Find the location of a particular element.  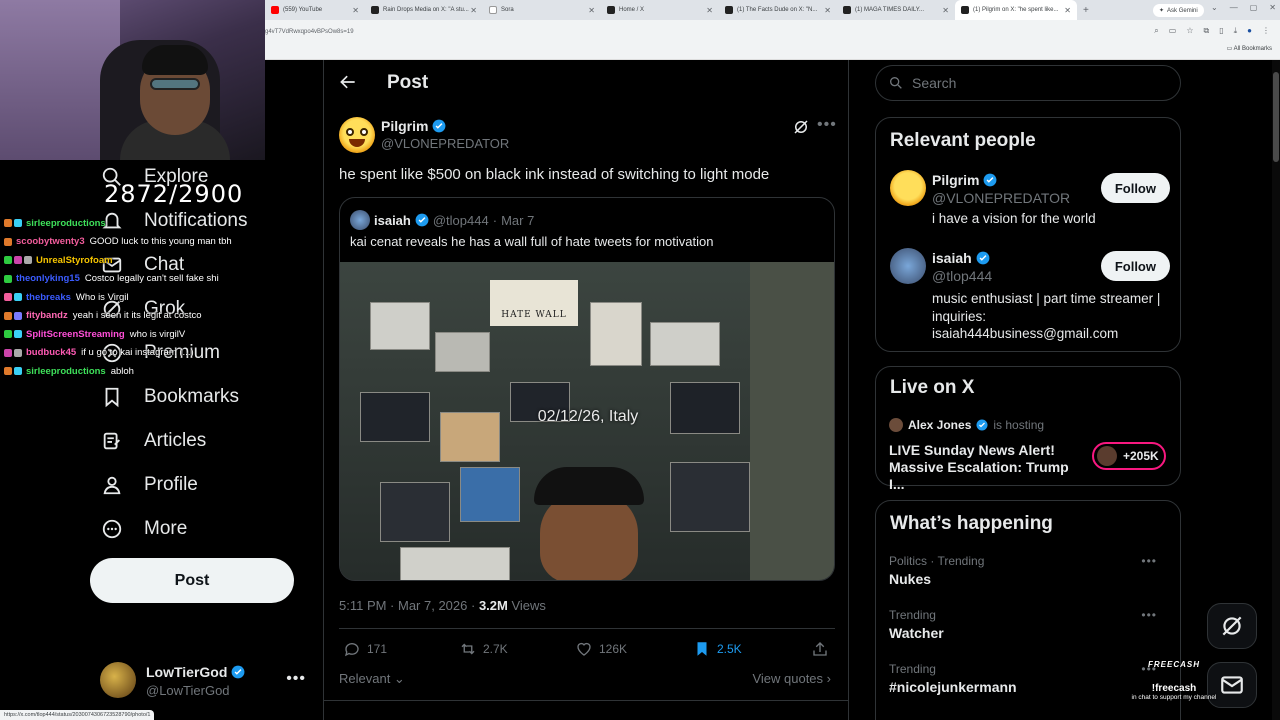

profile-icon: ● is located at coordinates (1249, 31).